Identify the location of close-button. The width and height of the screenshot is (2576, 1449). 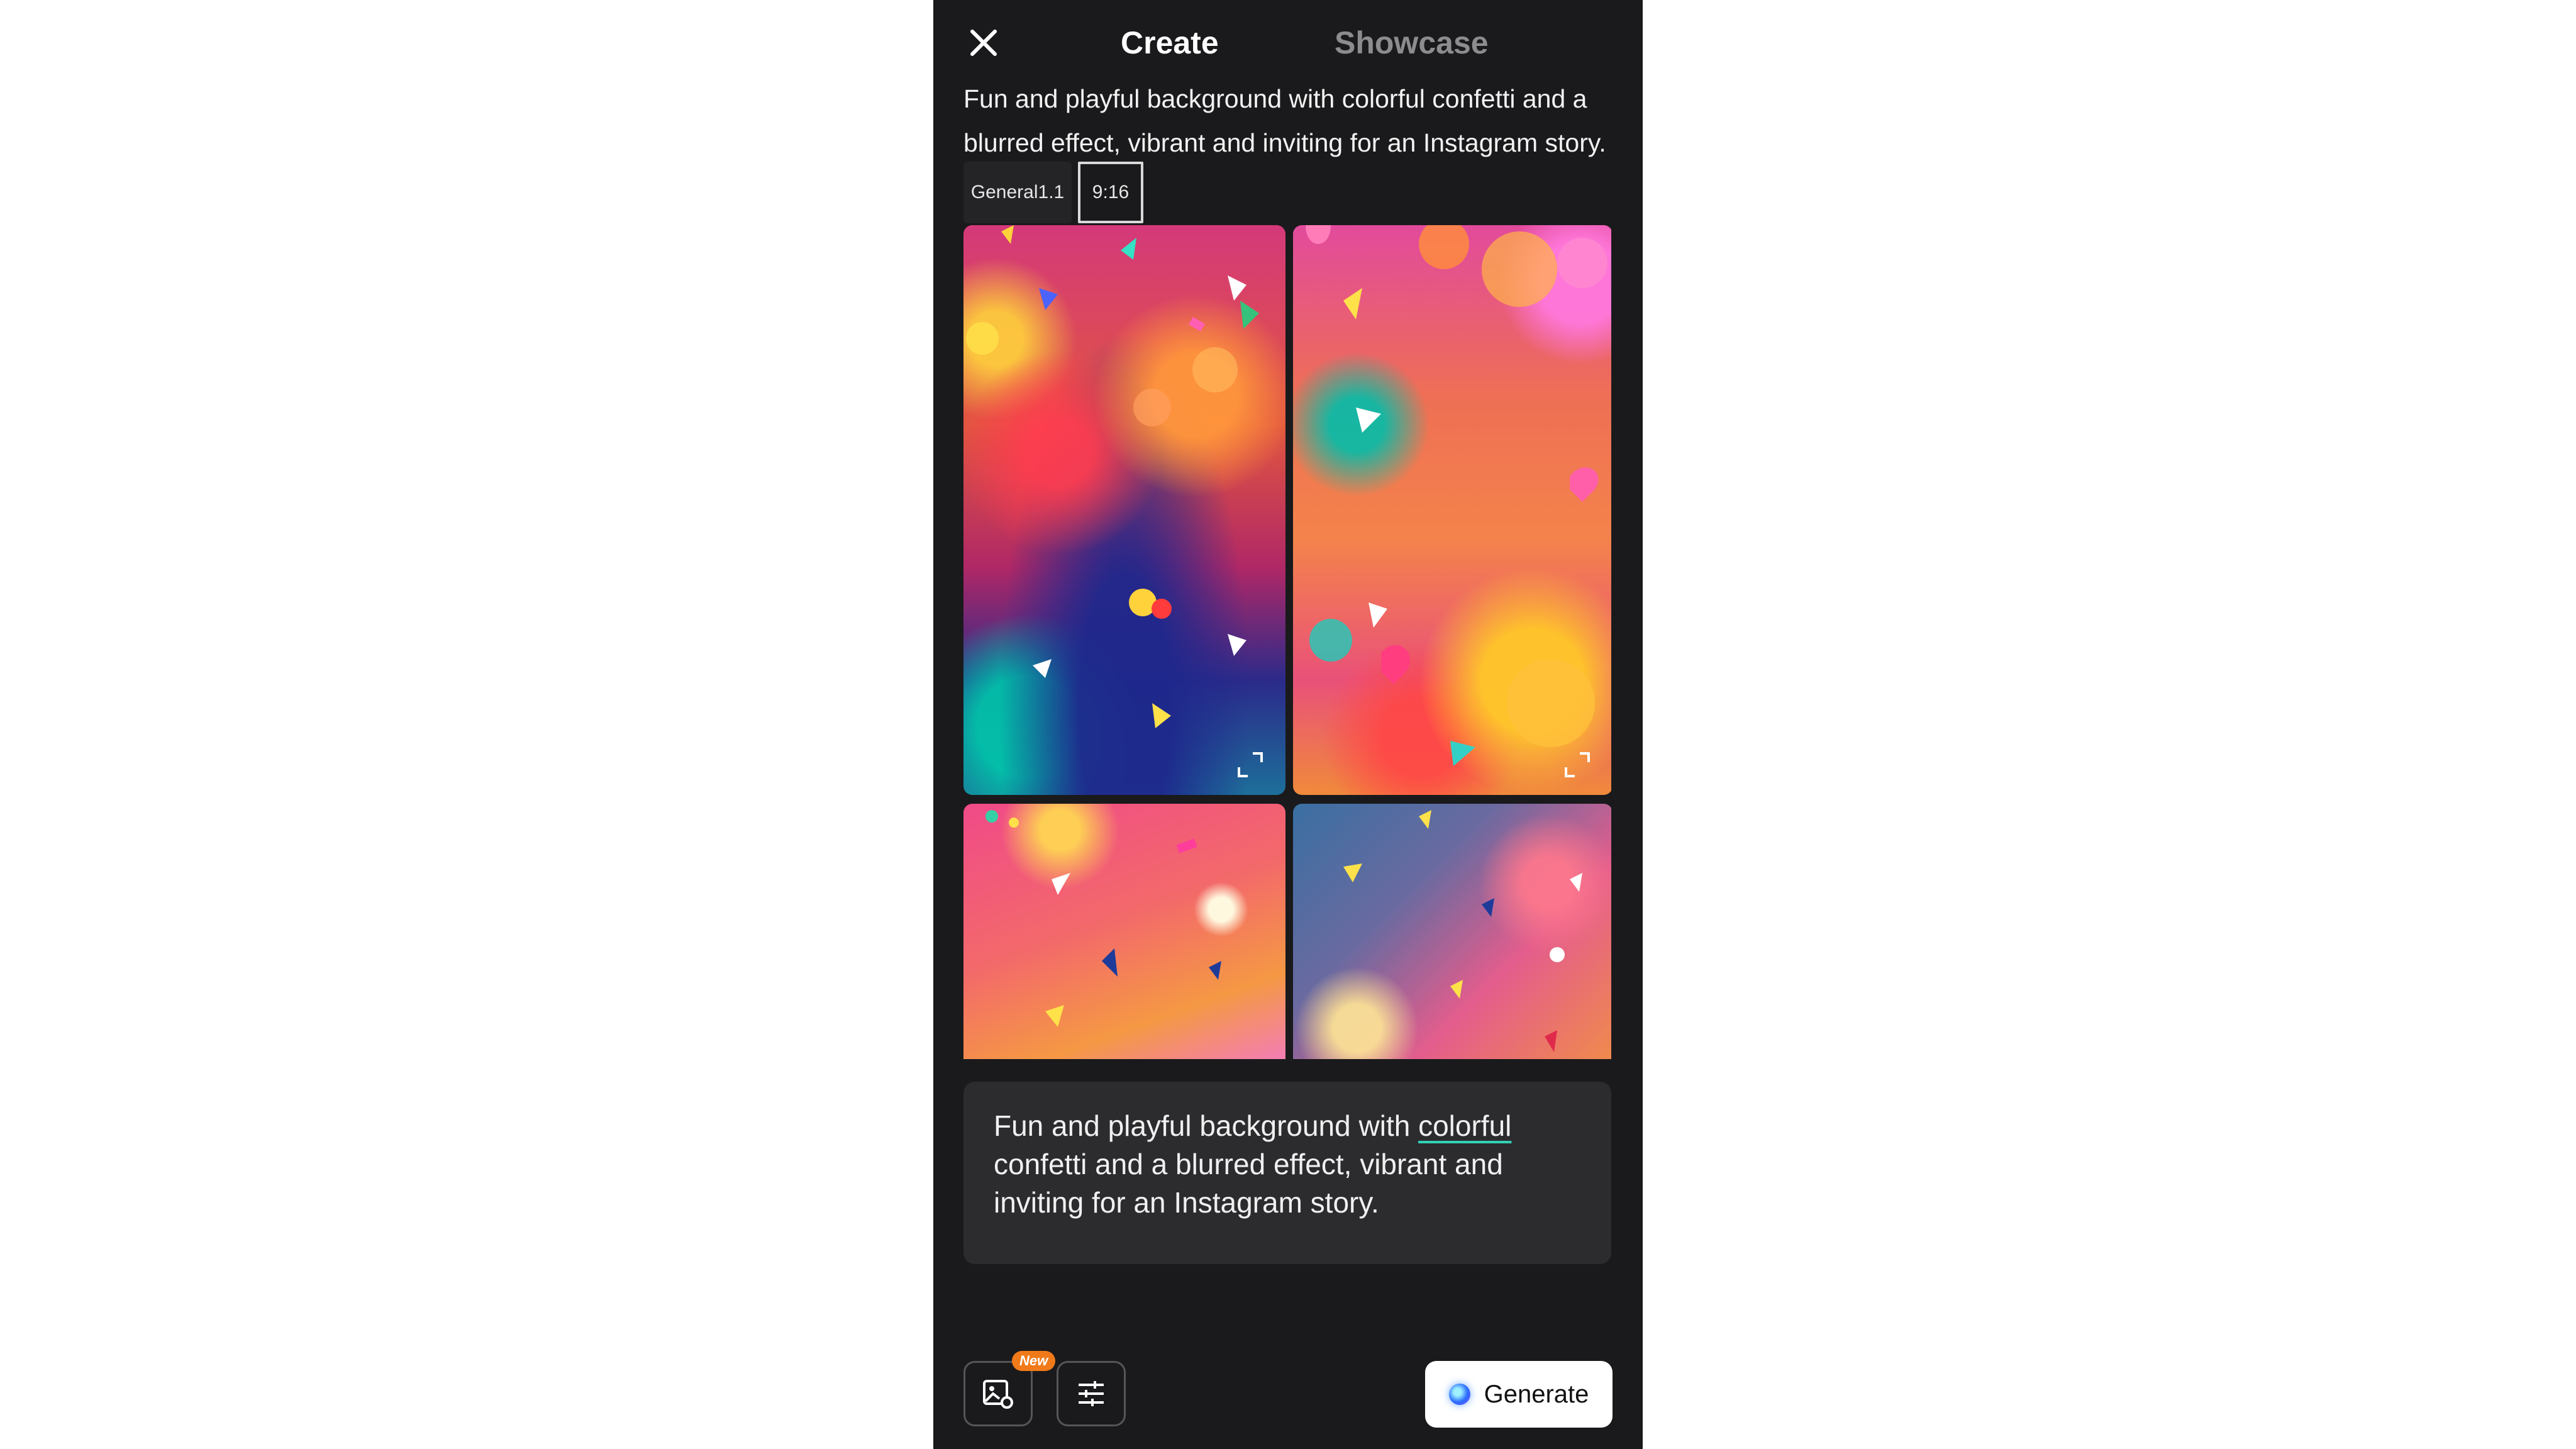
(983, 43).